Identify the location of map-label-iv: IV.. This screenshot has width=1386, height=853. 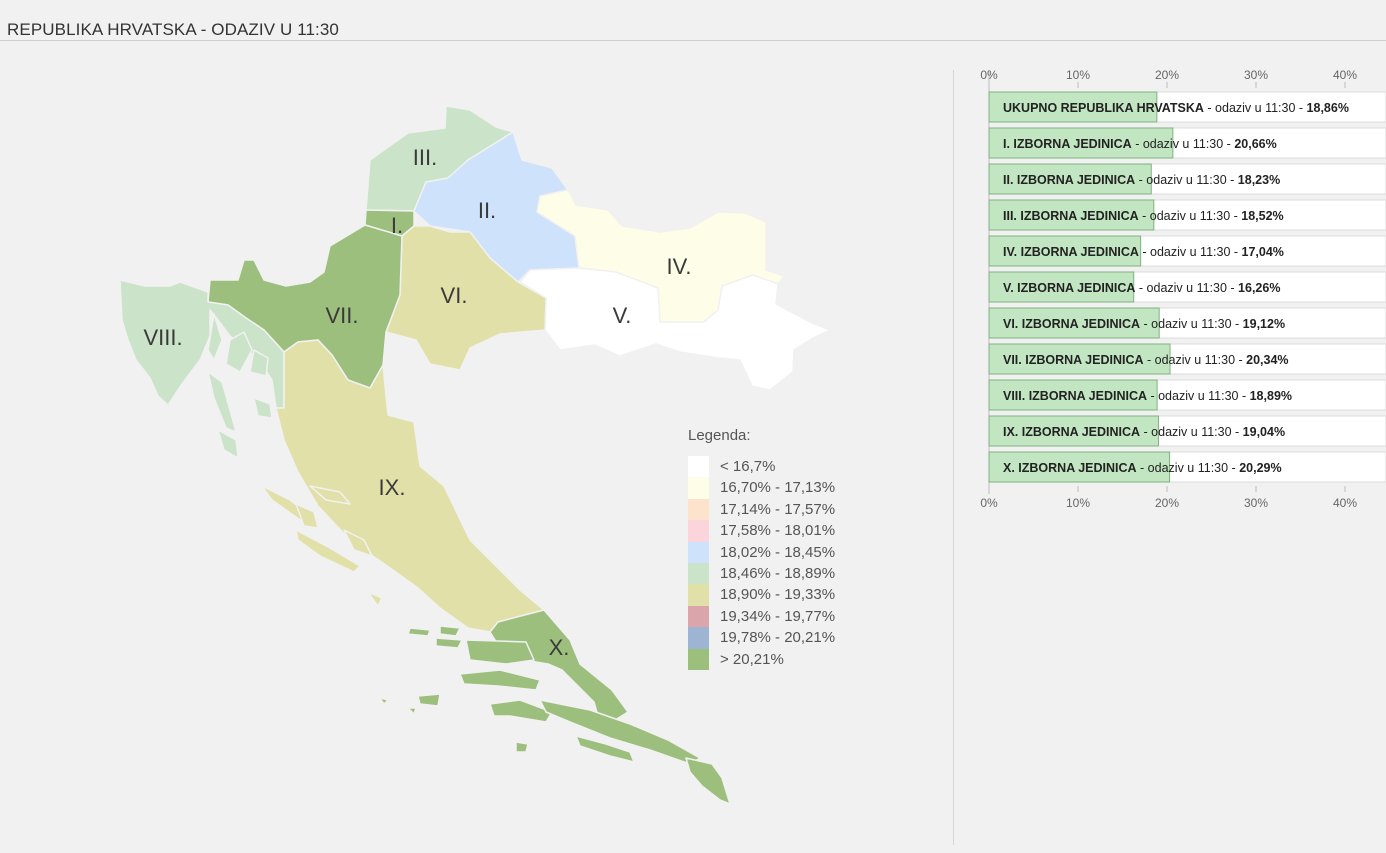
(679, 266).